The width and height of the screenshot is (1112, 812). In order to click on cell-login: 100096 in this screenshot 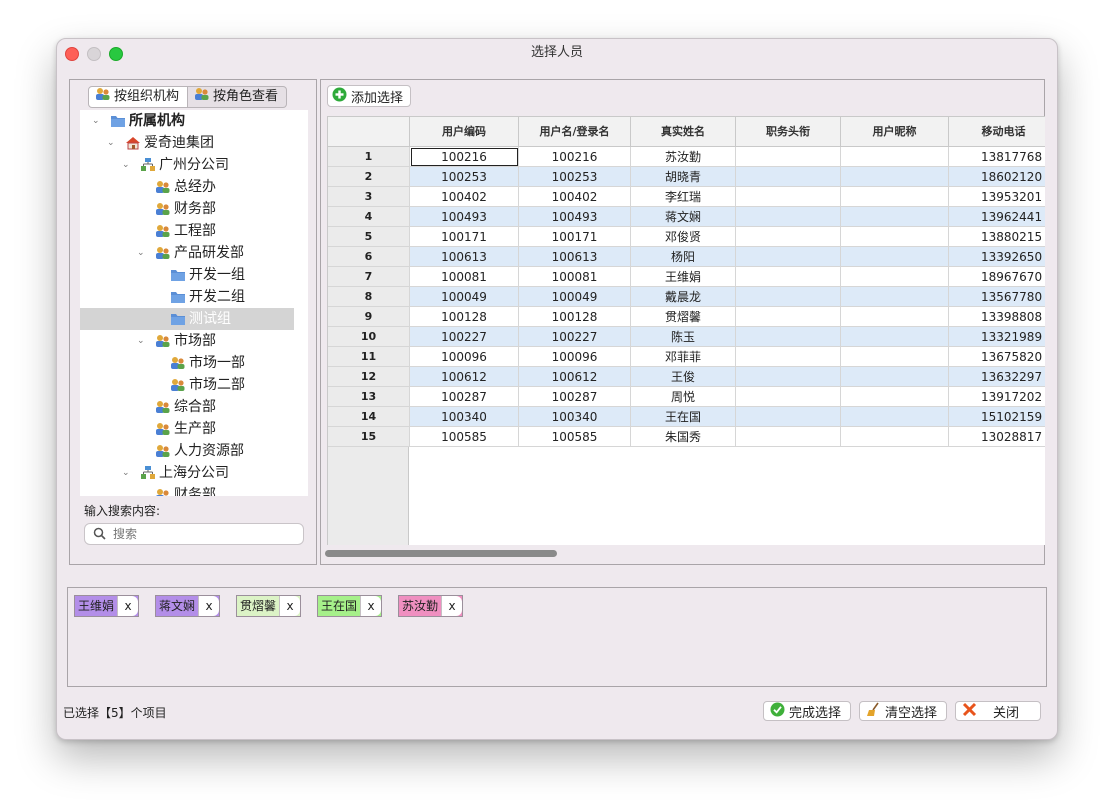, I will do `click(575, 357)`.